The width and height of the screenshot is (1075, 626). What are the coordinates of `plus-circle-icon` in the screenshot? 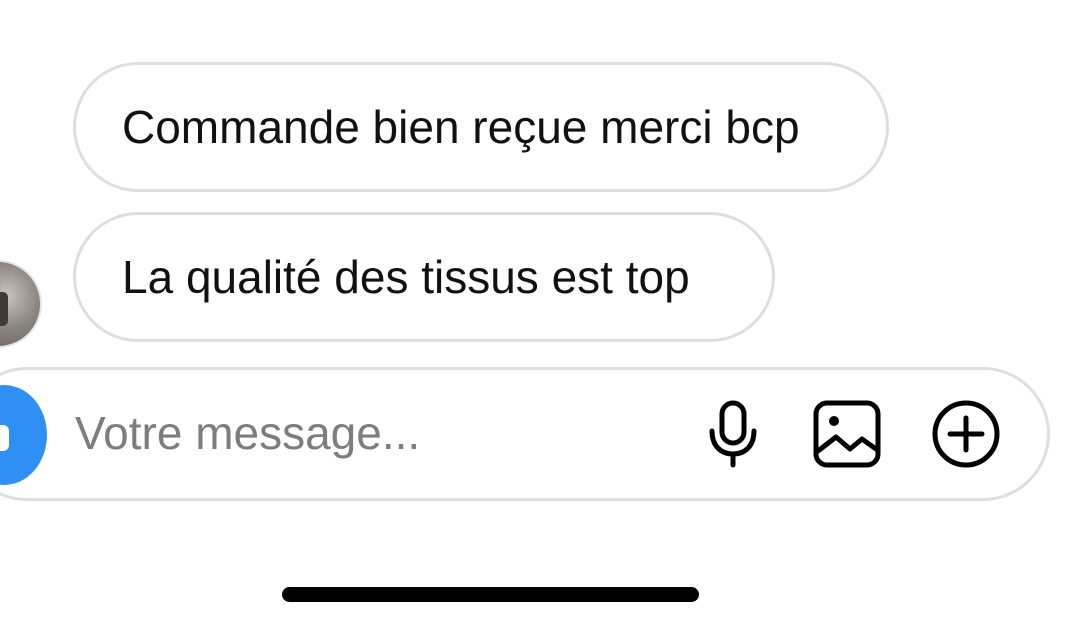 It's located at (966, 434).